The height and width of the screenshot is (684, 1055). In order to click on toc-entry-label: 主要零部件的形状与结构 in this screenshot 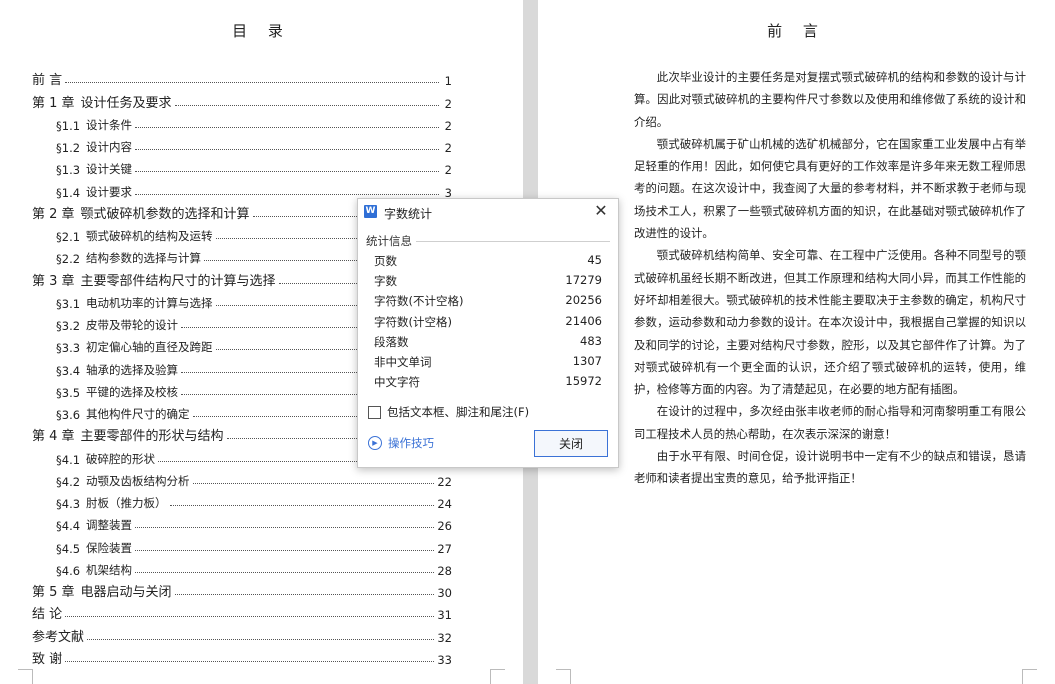, I will do `click(152, 437)`.